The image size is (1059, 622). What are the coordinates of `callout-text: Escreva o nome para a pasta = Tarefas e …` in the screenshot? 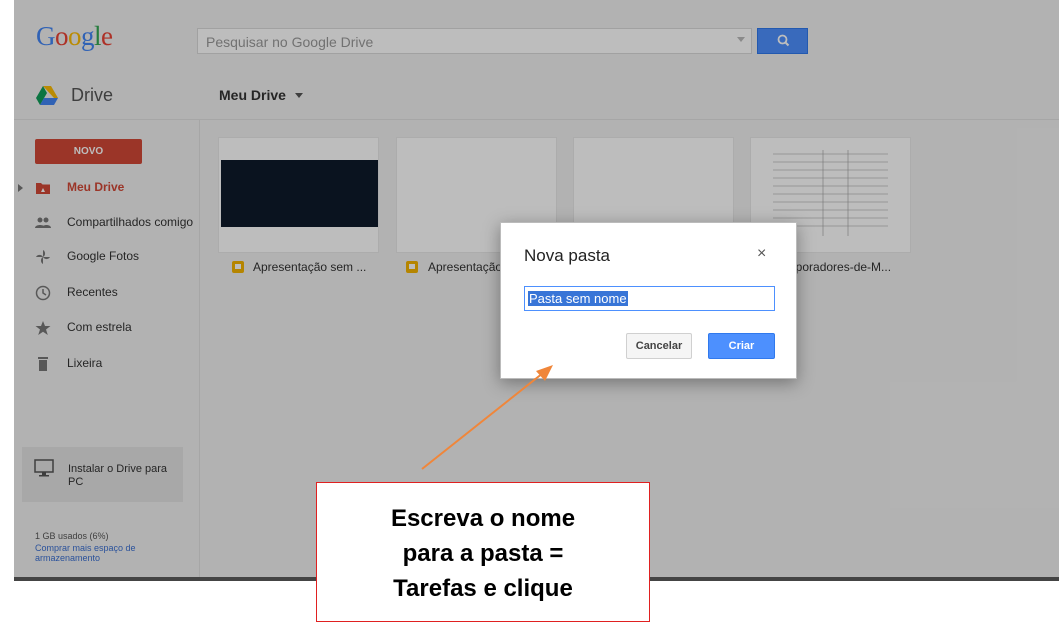 It's located at (483, 553).